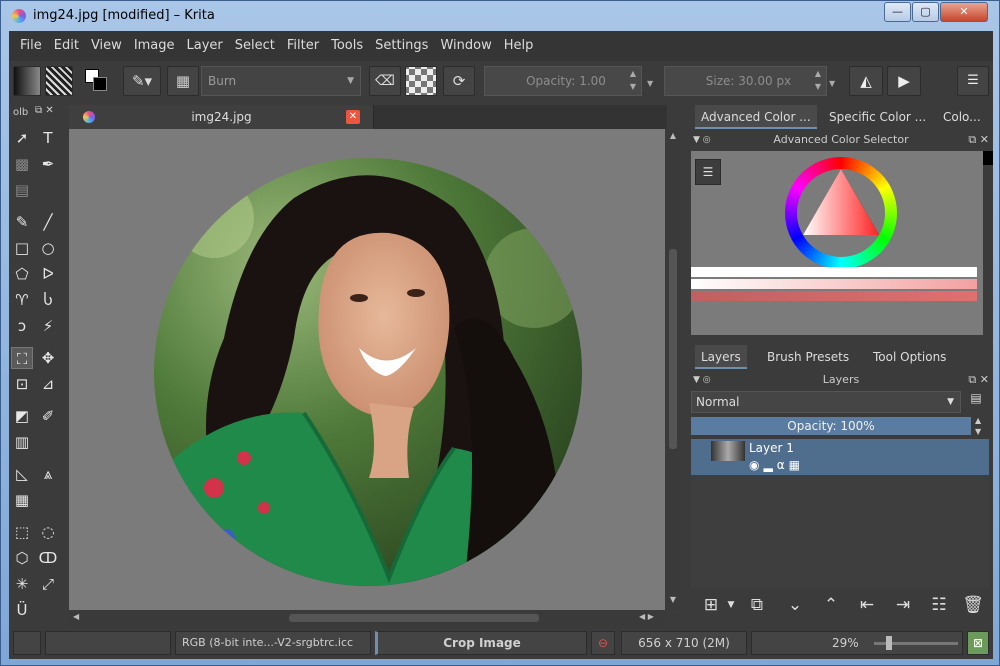 This screenshot has height=666, width=1000. I want to click on presets-button: ▦, so click(183, 81).